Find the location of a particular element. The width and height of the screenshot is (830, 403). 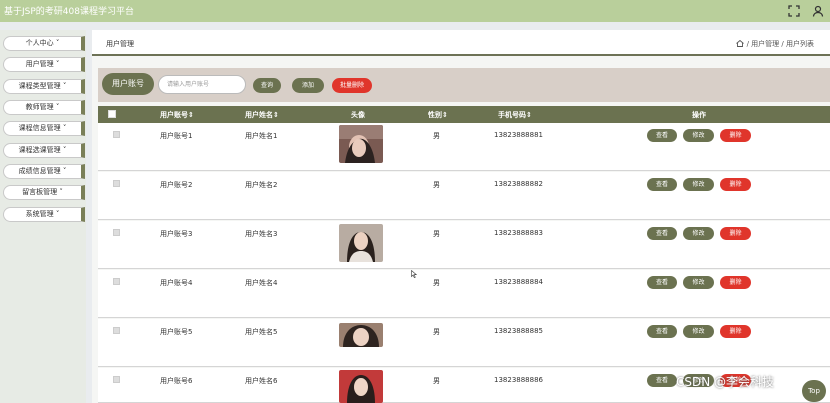

name-cell: 用户姓名3 is located at coordinates (261, 234).